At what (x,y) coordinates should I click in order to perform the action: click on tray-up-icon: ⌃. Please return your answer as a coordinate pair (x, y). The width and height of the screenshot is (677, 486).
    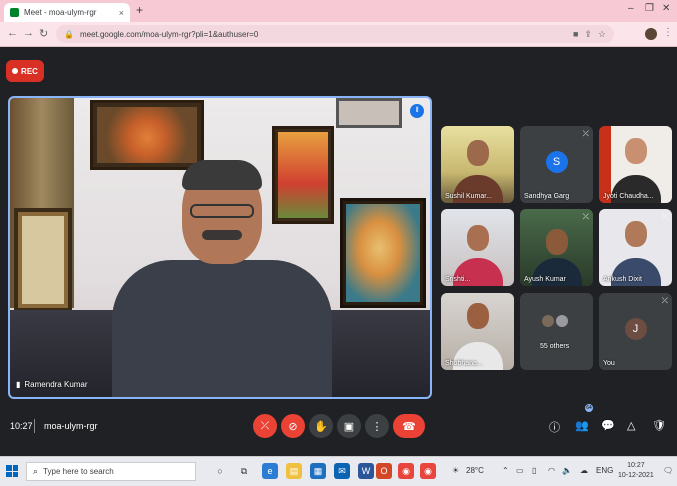
    Looking at the image, I should click on (505, 470).